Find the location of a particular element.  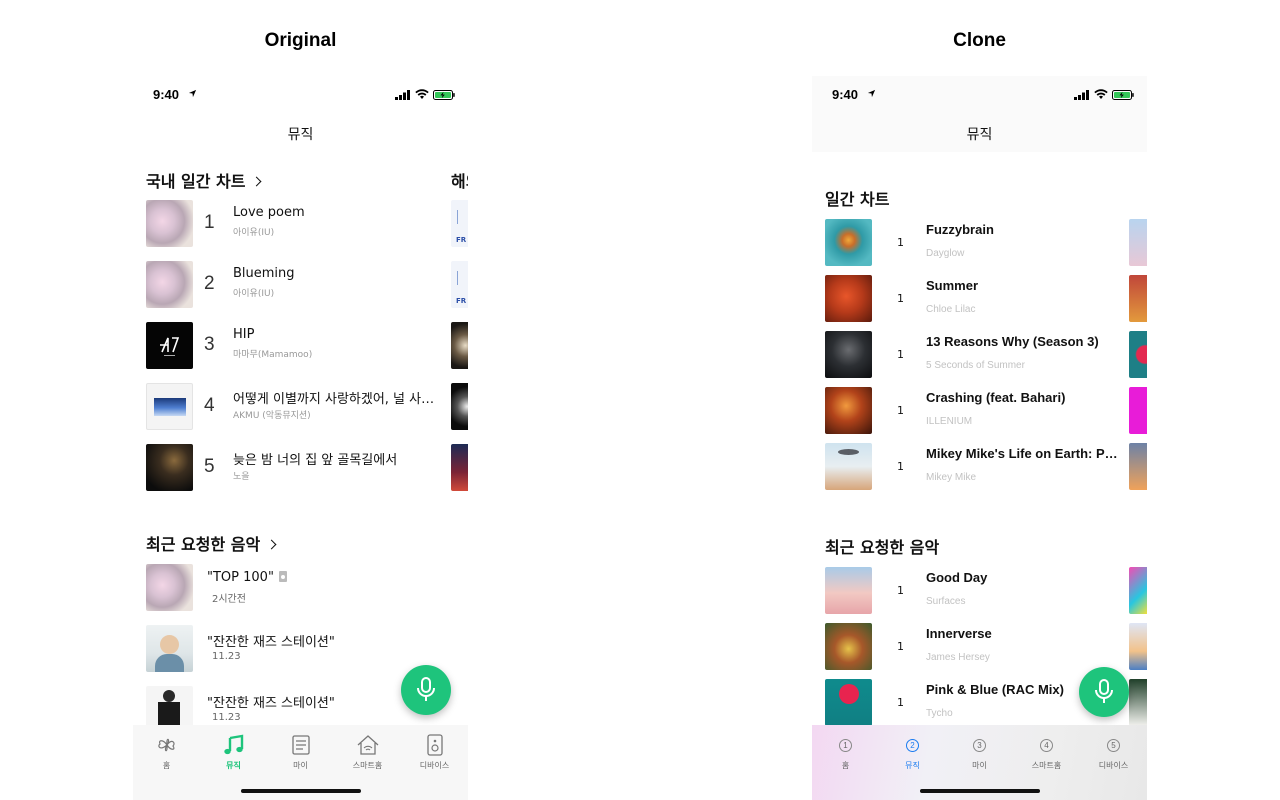

chart-section-header: 국내 일간 차트 is located at coordinates (204, 180).